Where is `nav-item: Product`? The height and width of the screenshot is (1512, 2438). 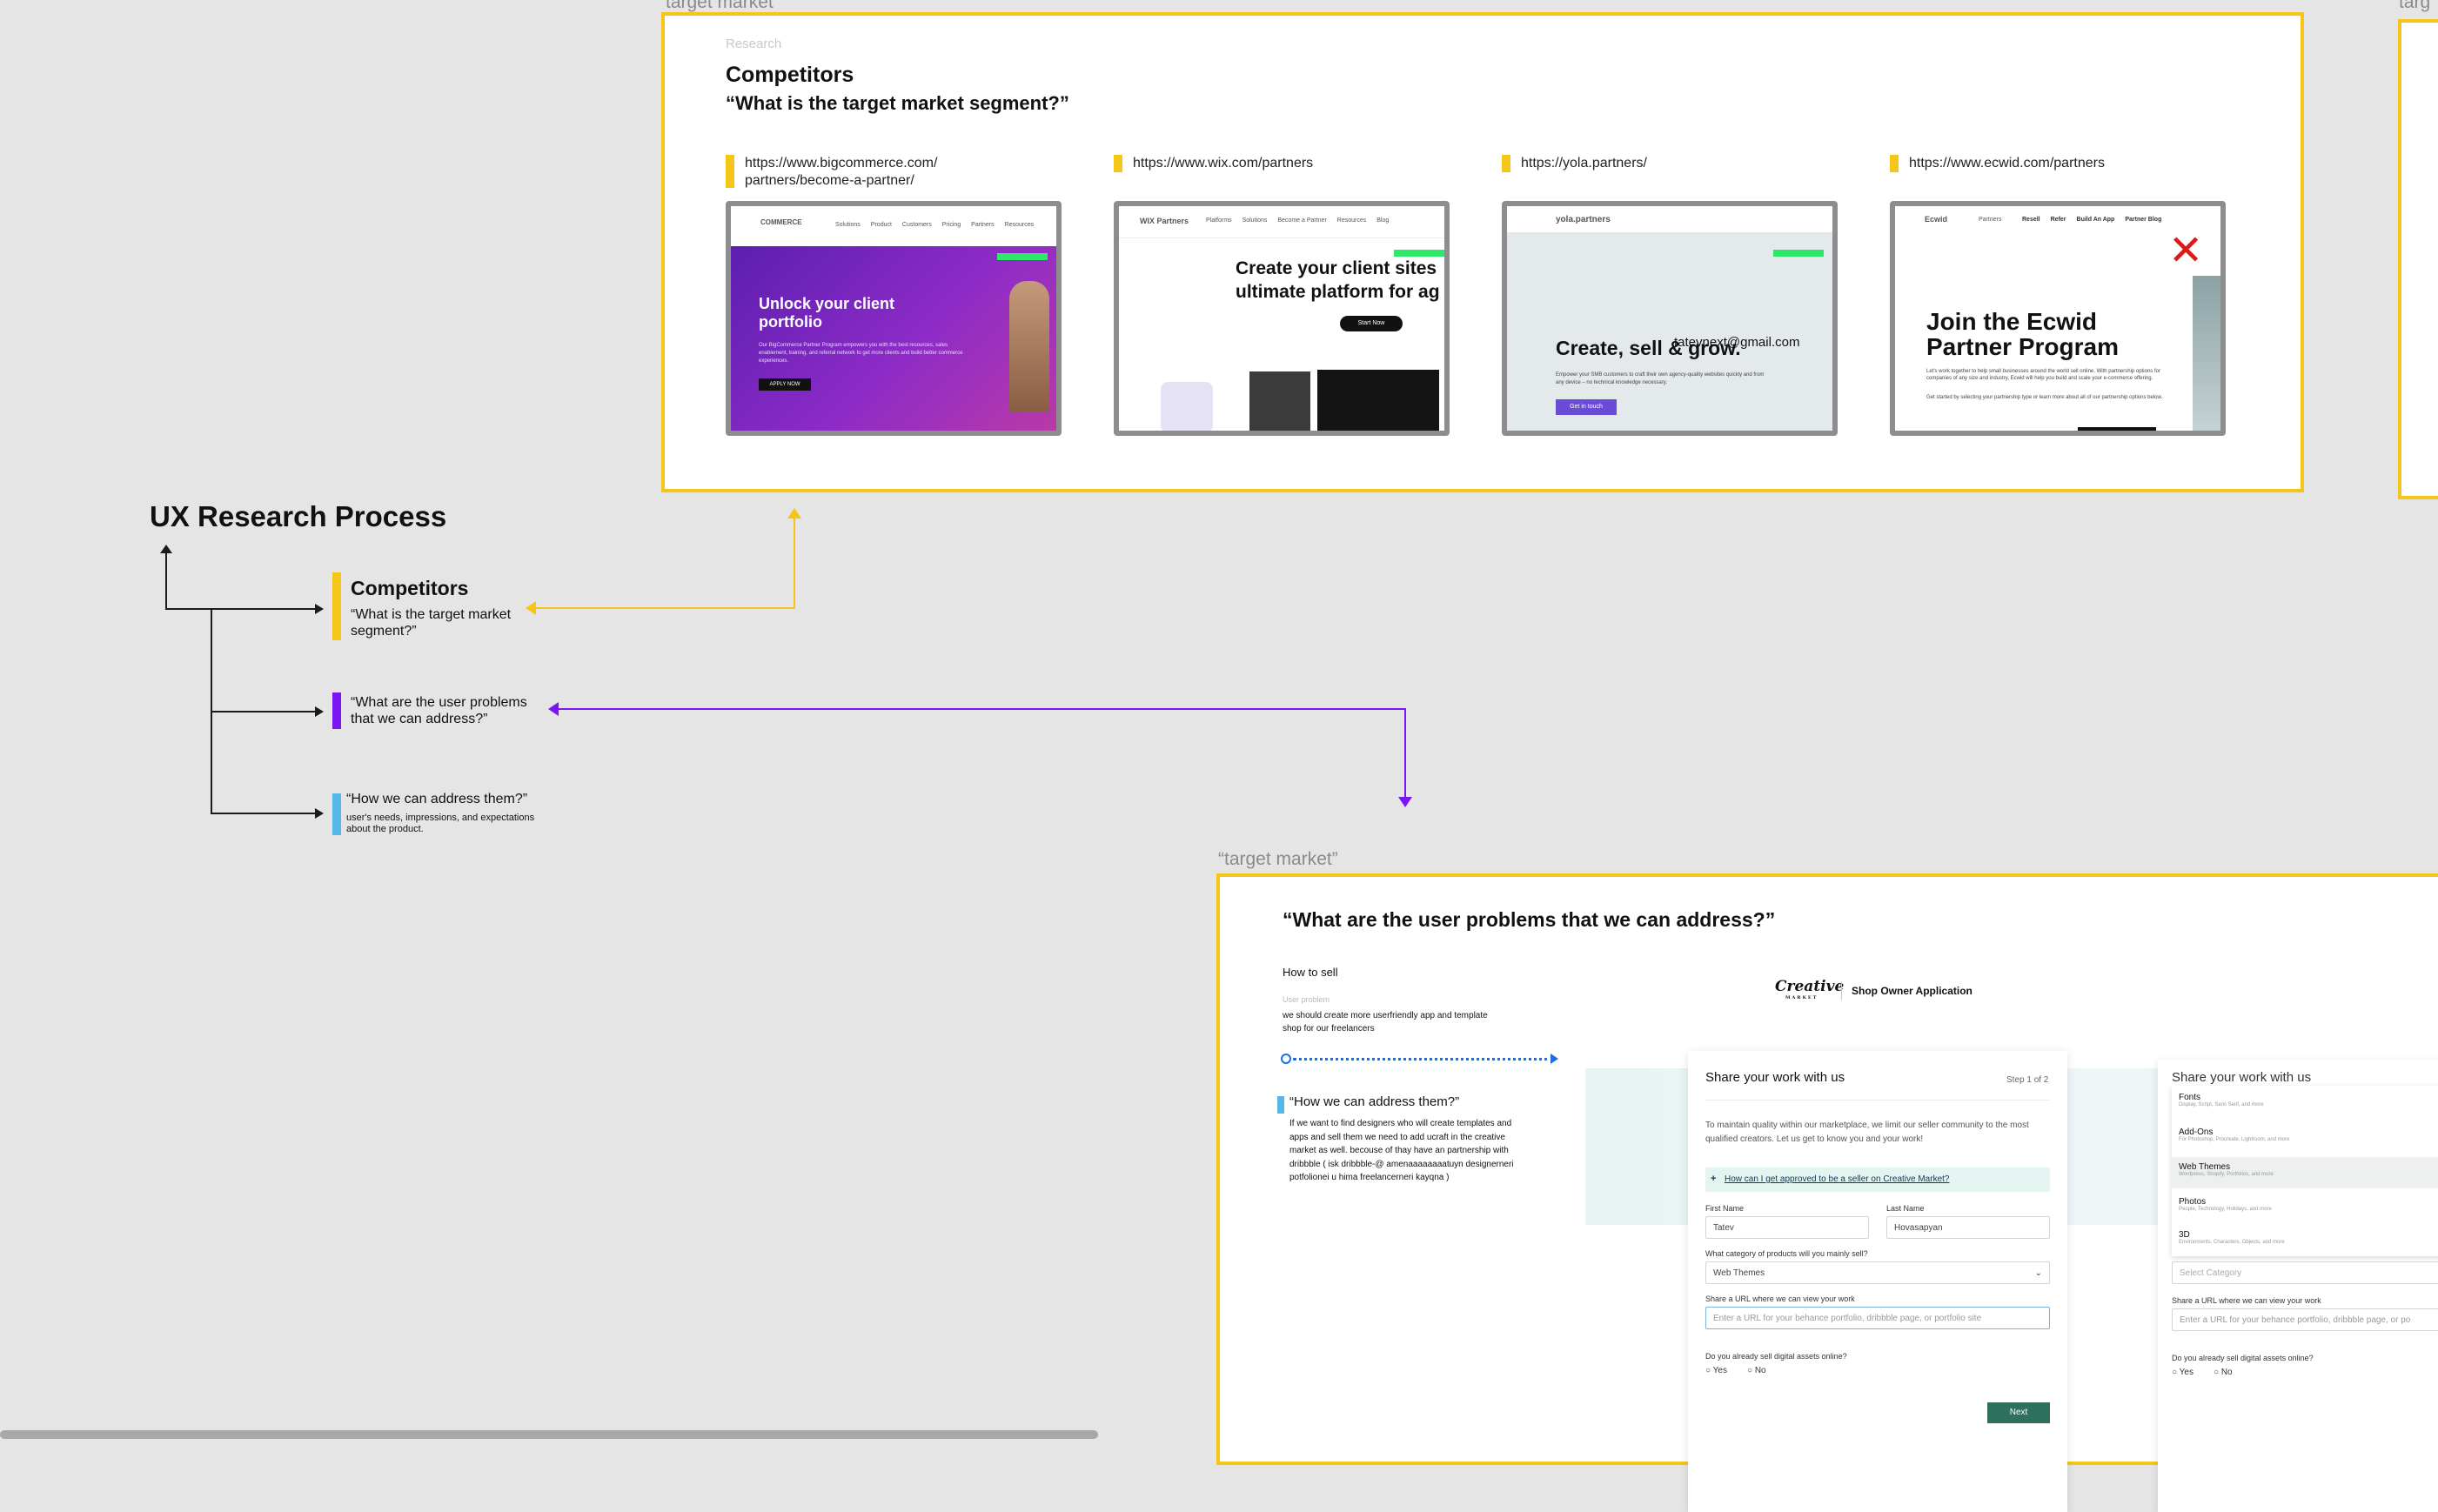 nav-item: Product is located at coordinates (881, 225).